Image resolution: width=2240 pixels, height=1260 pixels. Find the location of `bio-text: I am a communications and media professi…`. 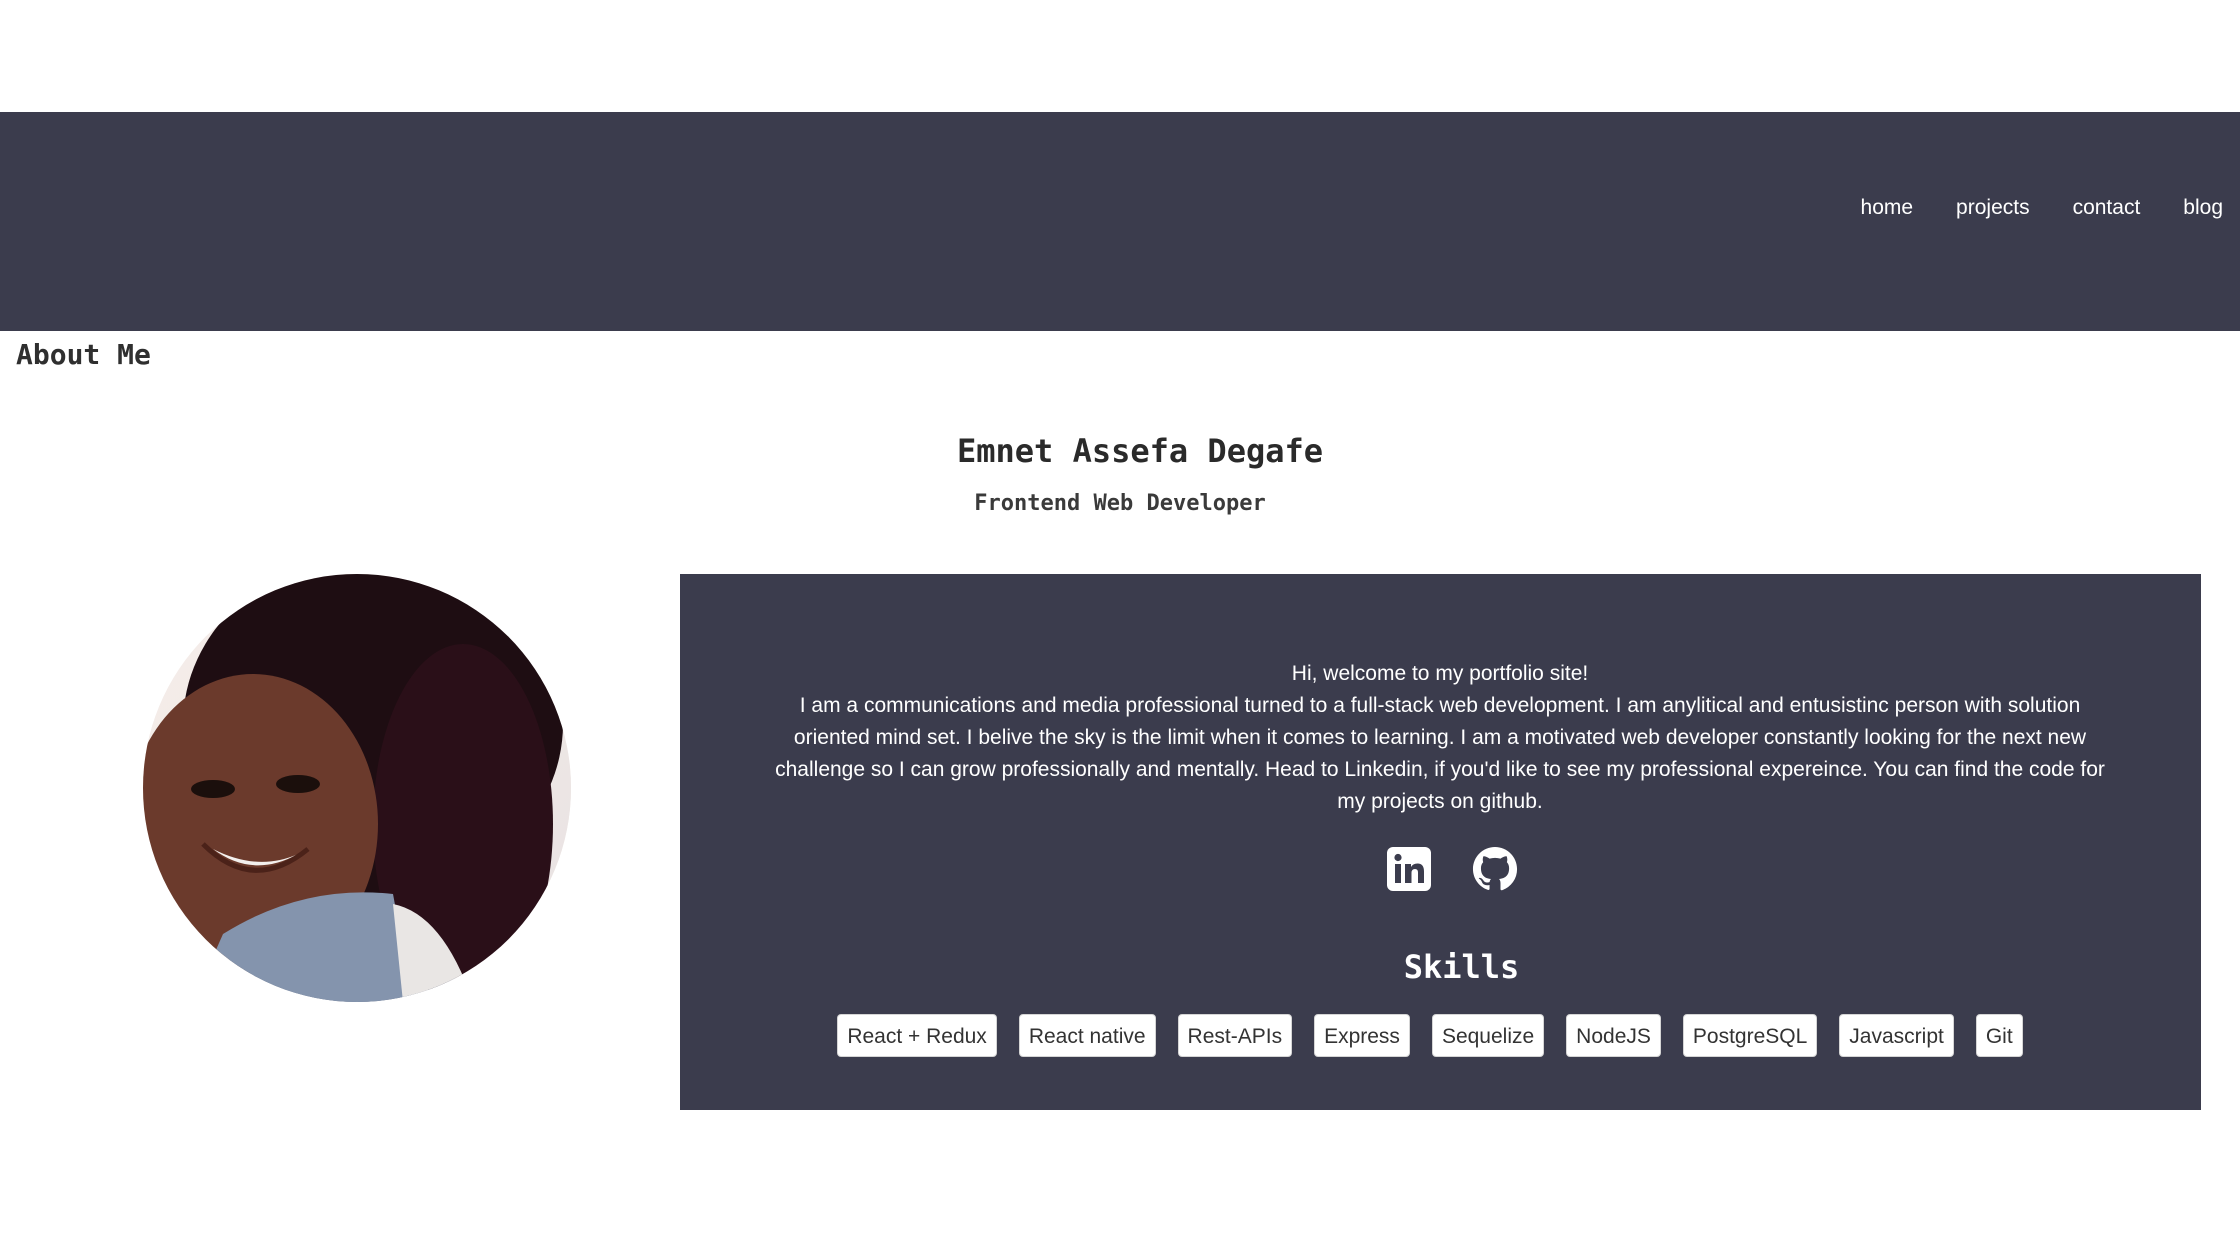

bio-text: I am a communications and media professi… is located at coordinates (1440, 753).